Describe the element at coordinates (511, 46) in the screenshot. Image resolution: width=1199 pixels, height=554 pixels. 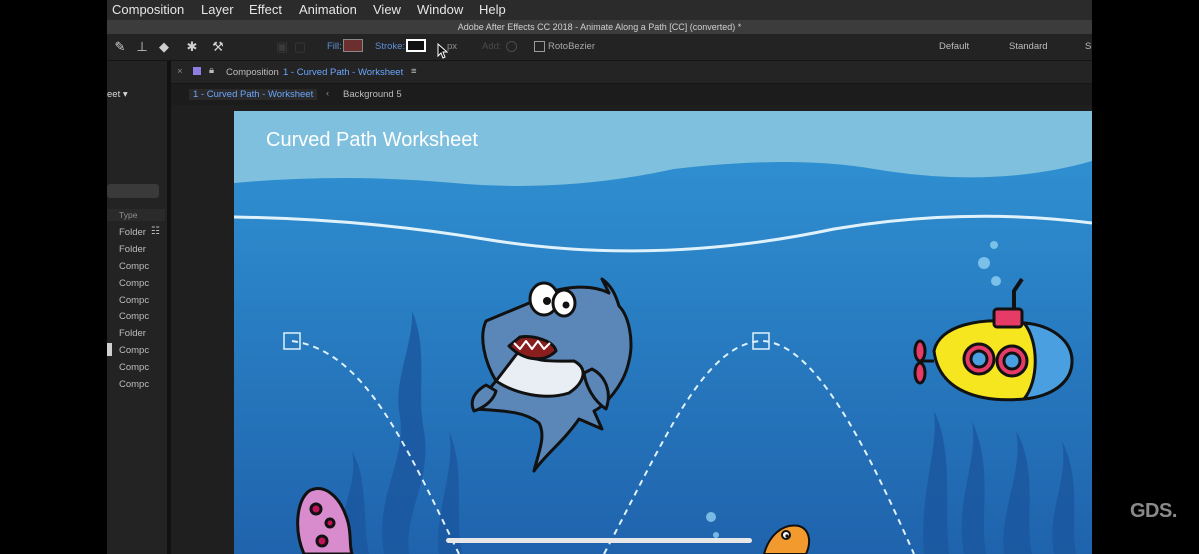
I see `add-menu-icon` at that location.